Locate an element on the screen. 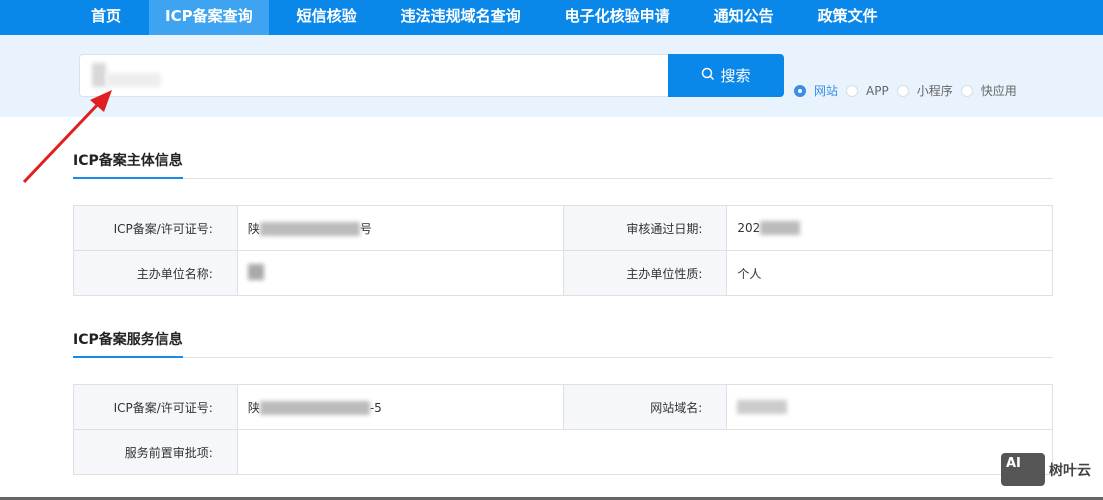 This screenshot has height=500, width=1103. nav-e-verify: 电子化核验申请 is located at coordinates (617, 17).